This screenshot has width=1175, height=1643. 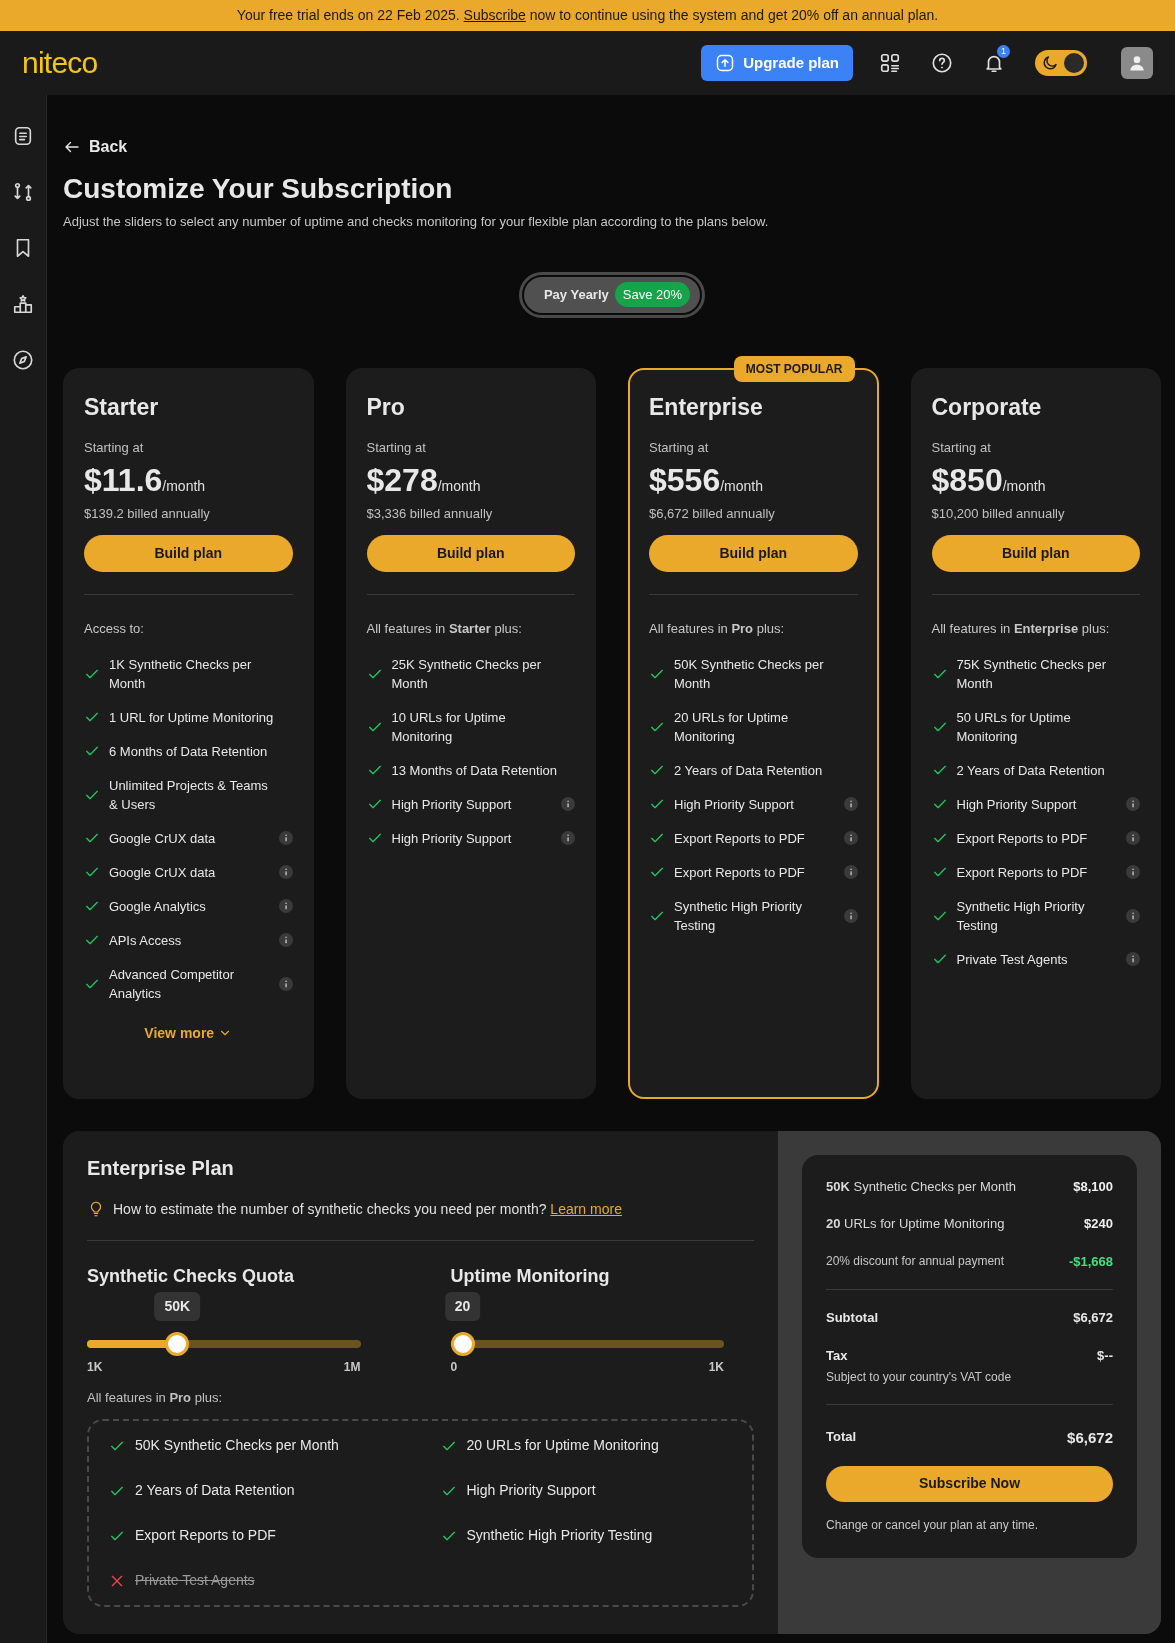 I want to click on feature-text: 1K Synthetic Checks per Month, so click(x=181, y=674).